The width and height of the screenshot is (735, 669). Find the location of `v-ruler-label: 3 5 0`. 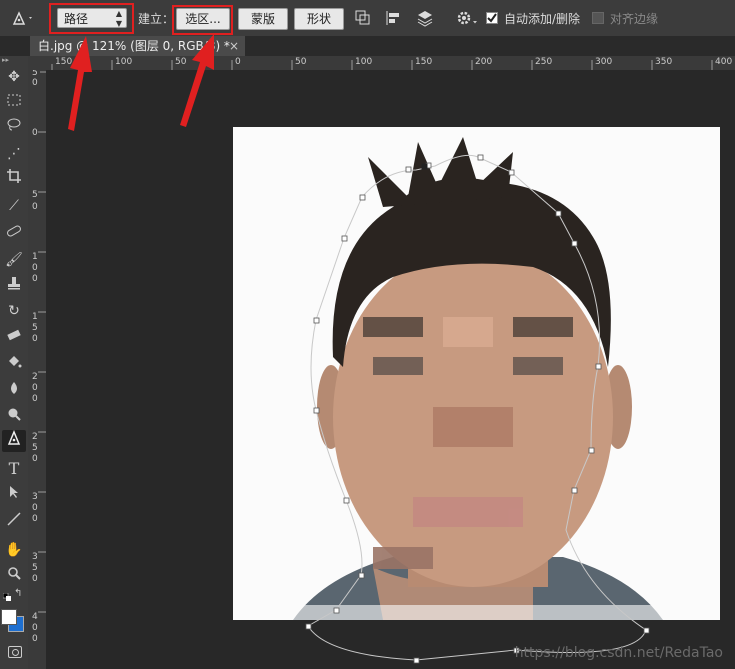

v-ruler-label: 3 5 0 is located at coordinates (35, 568).